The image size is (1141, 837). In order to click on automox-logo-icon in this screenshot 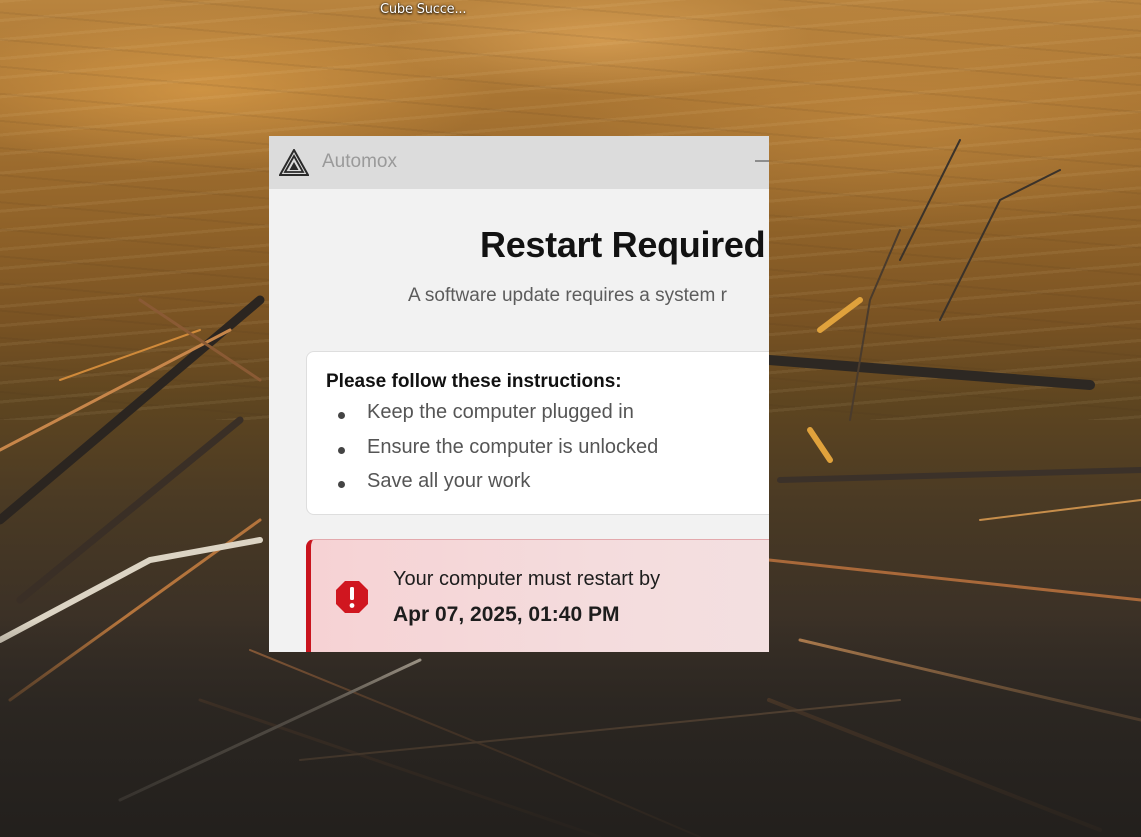, I will do `click(294, 161)`.